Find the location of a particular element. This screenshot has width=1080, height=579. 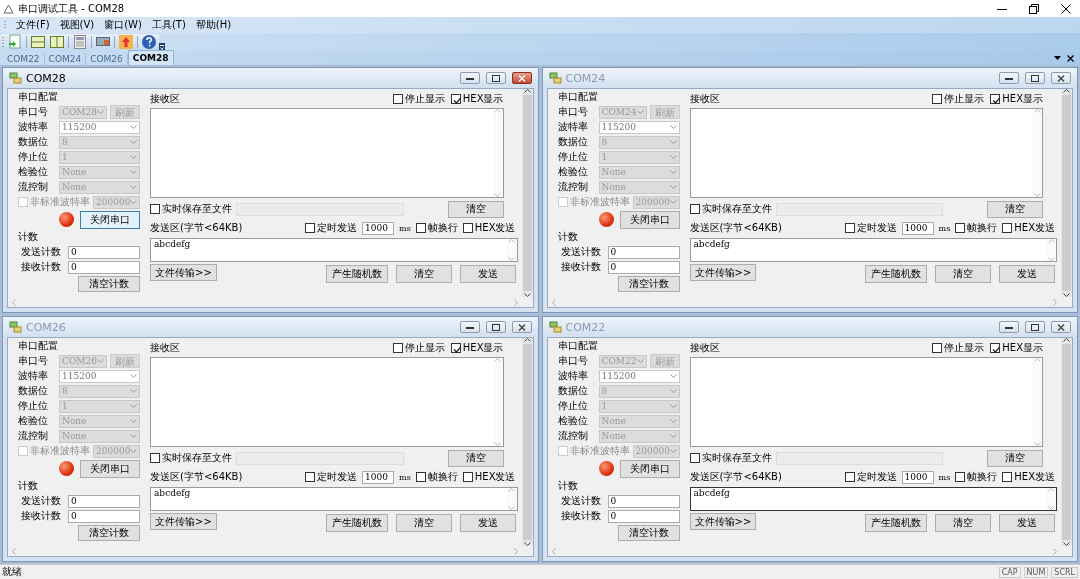

menu-item: 帮助(H) is located at coordinates (213, 25).